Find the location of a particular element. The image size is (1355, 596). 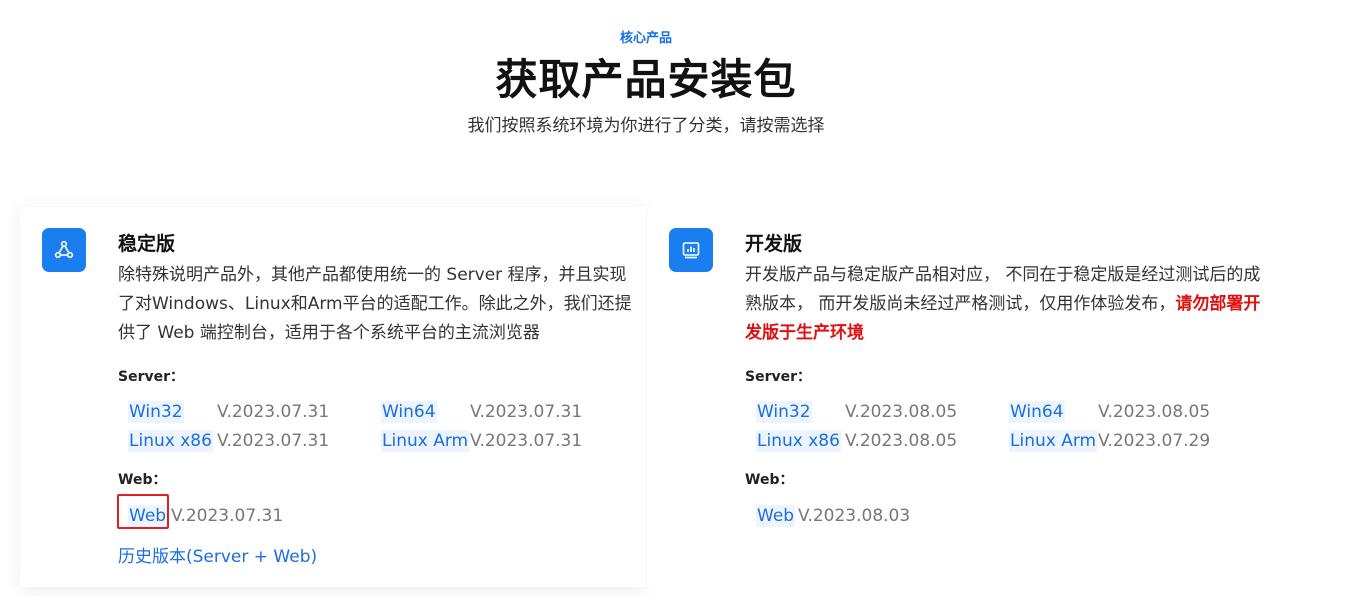

bar-chart-icon is located at coordinates (691, 250).